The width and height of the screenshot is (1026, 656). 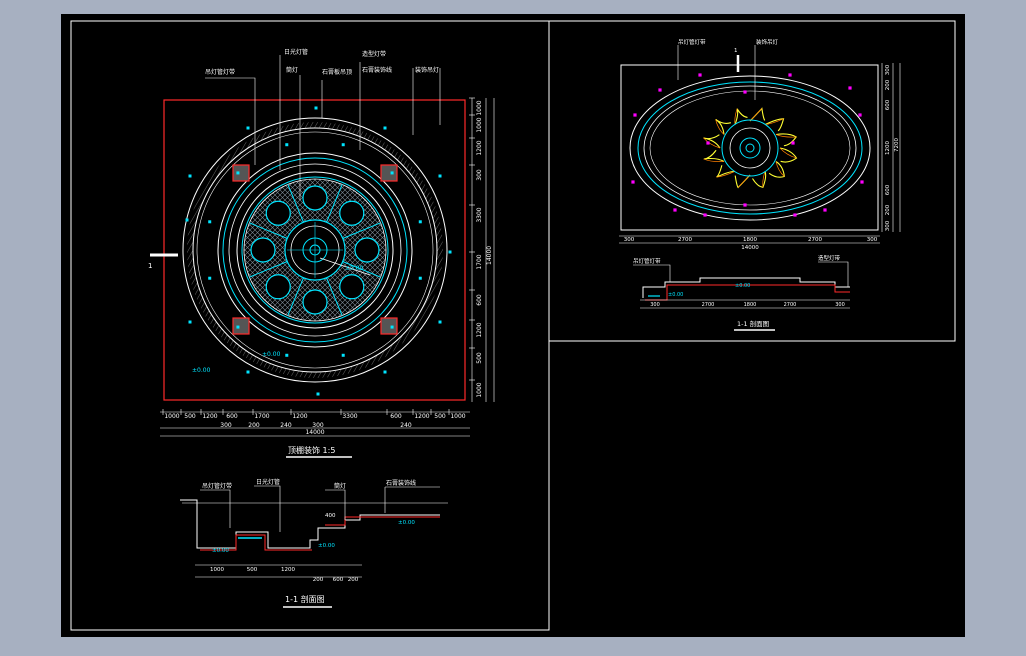 I want to click on dimension-total: 14000, so click(x=489, y=255).